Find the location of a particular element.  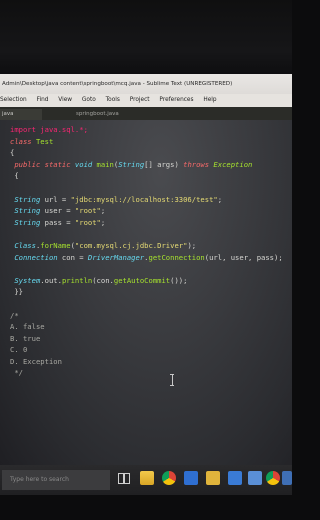

code-user-decl: user = is located at coordinates (57, 211).